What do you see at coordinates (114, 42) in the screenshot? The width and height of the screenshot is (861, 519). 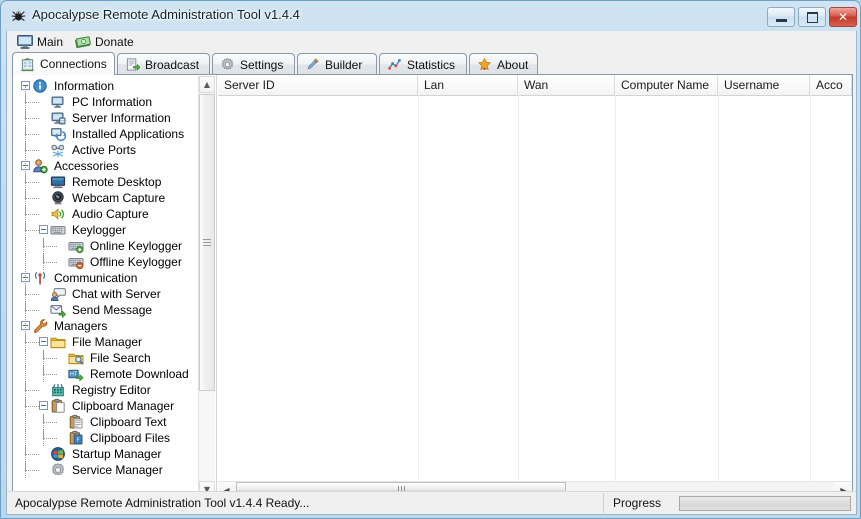 I see `menu-item-donate-label: Donate` at bounding box center [114, 42].